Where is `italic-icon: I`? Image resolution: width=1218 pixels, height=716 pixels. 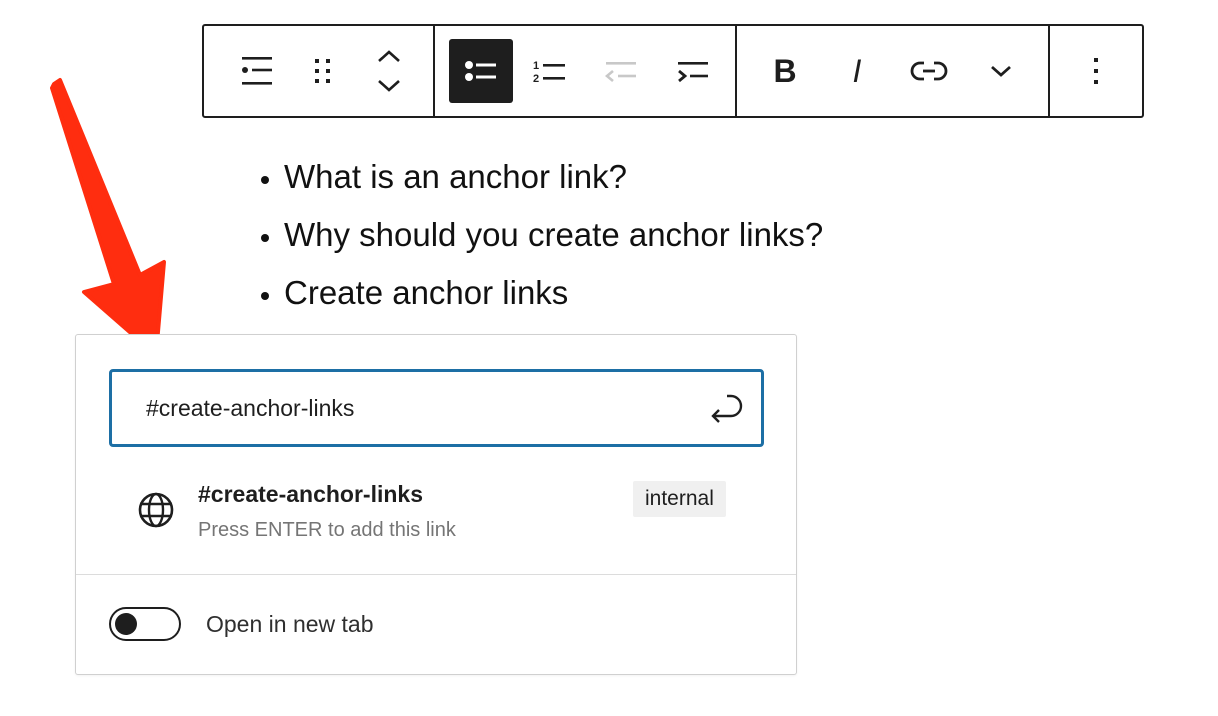 italic-icon: I is located at coordinates (857, 70).